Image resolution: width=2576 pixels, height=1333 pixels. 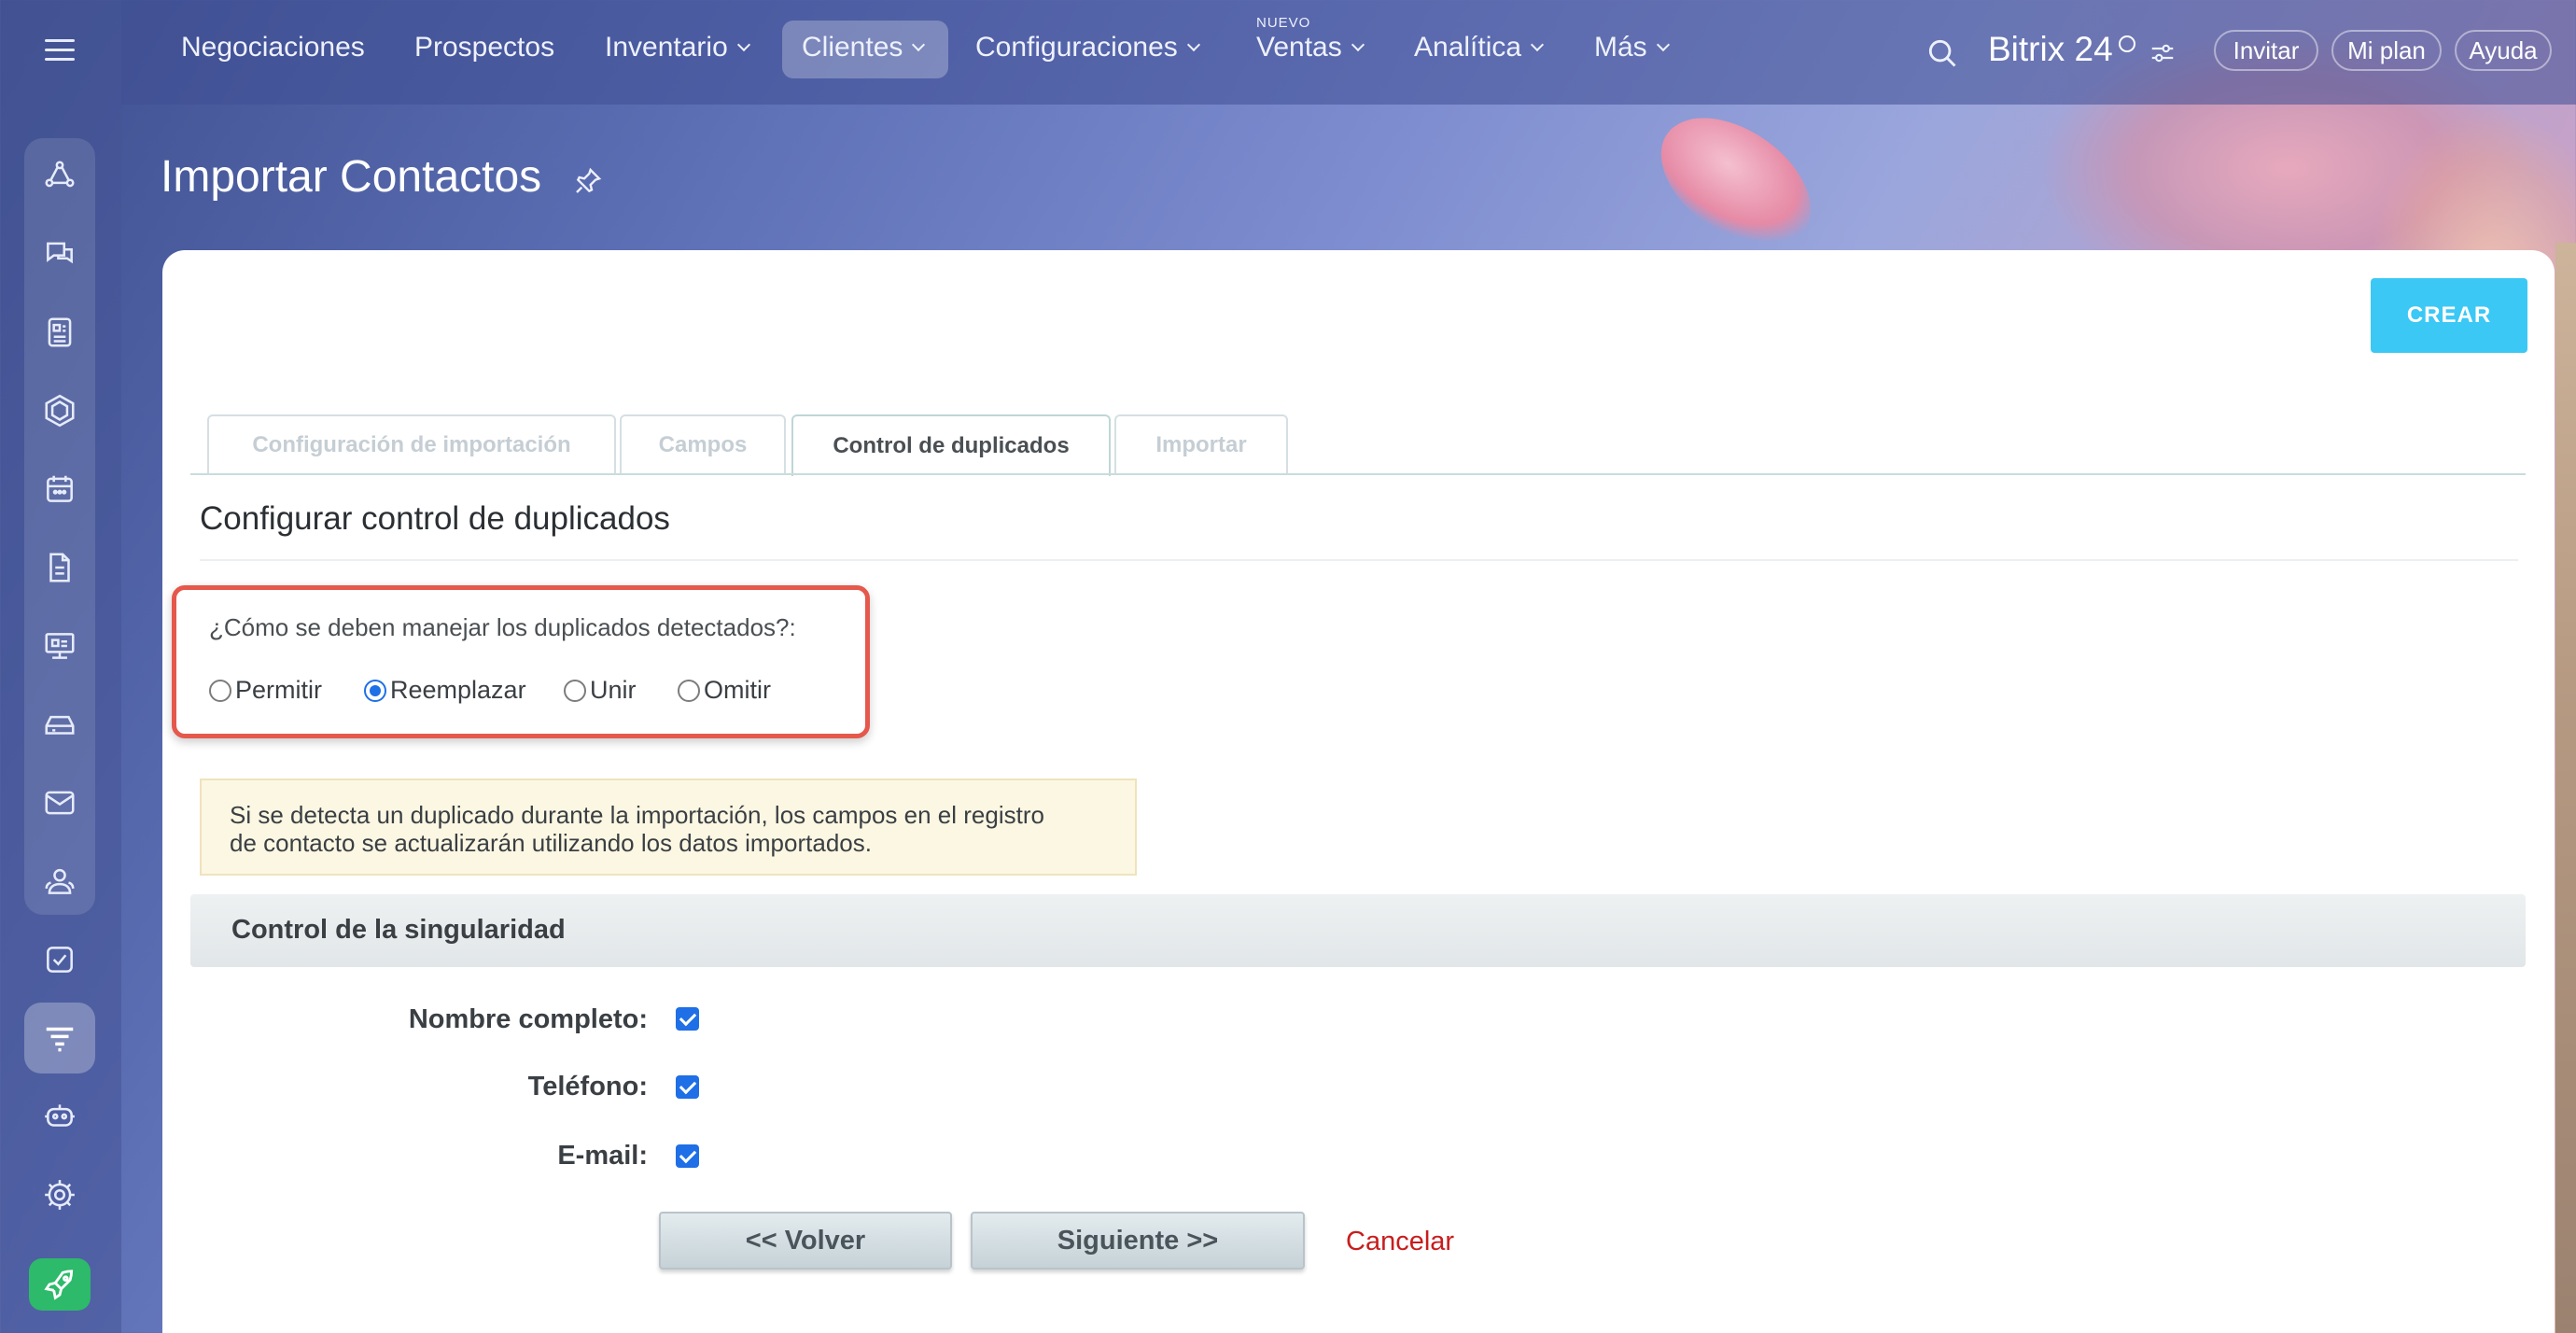 What do you see at coordinates (588, 181) in the screenshot?
I see `pin-icon` at bounding box center [588, 181].